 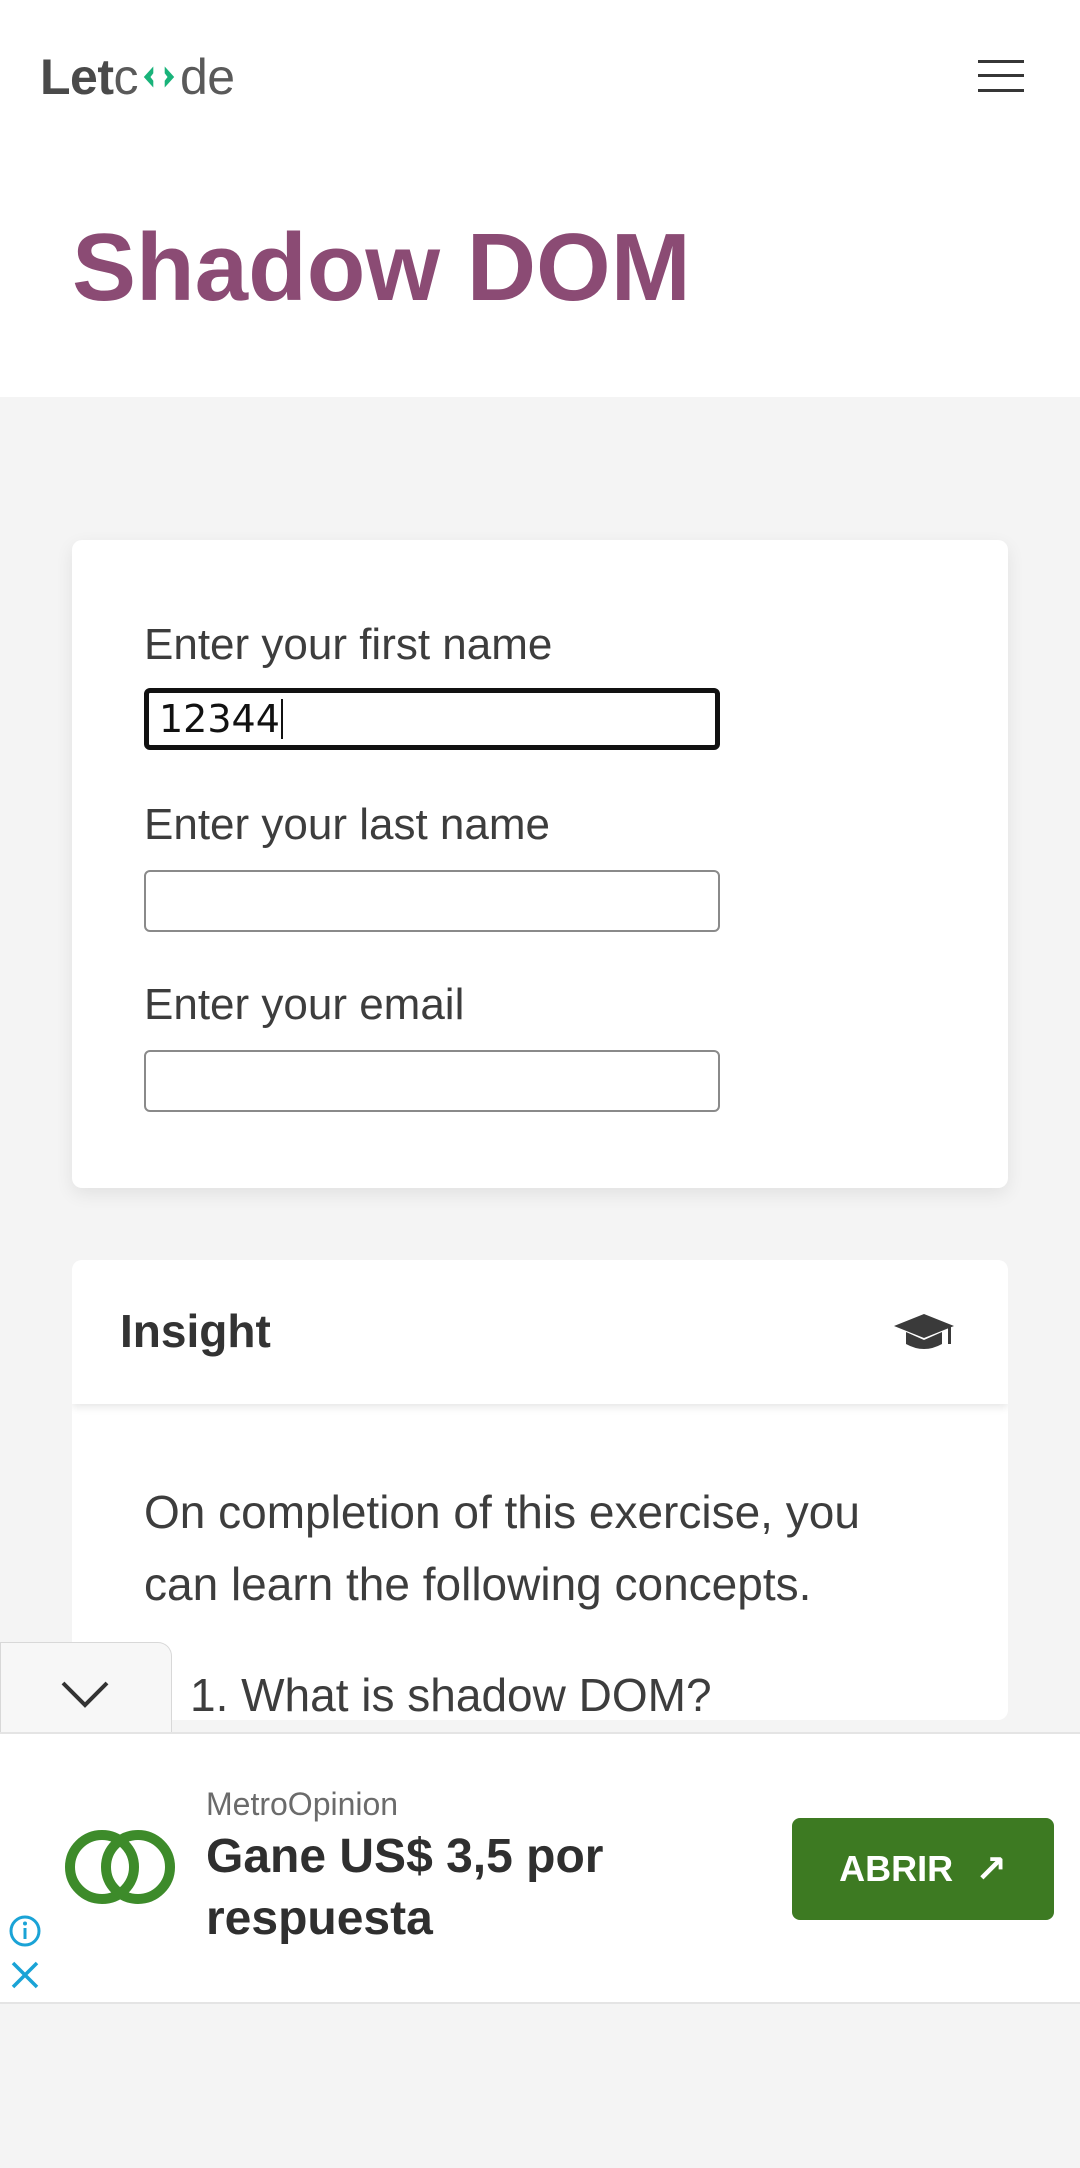 I want to click on logo-text-right: de, so click(x=207, y=77).